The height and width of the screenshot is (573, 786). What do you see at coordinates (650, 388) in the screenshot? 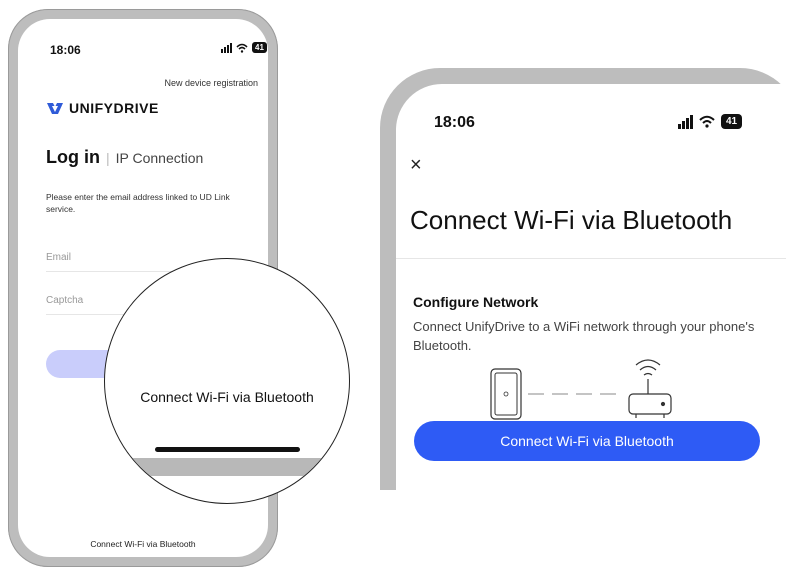
I see `router-icon` at bounding box center [650, 388].